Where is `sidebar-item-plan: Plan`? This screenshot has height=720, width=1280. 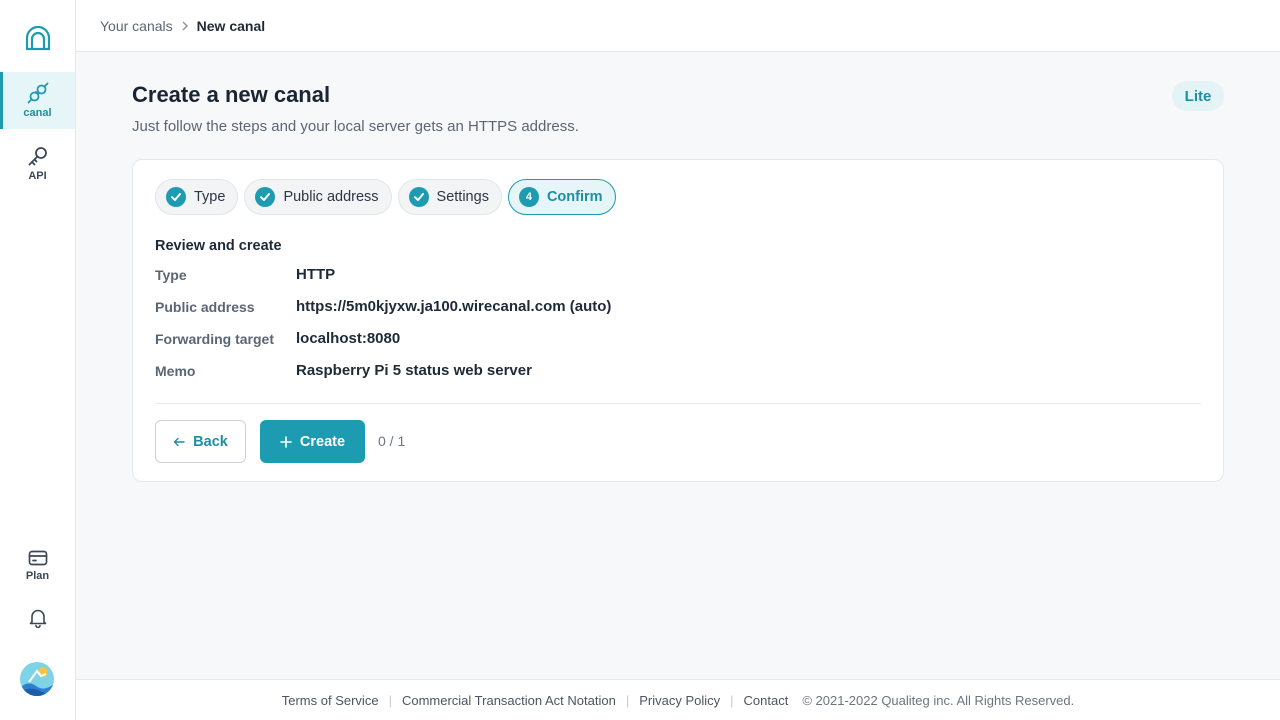
sidebar-item-plan: Plan is located at coordinates (37, 565).